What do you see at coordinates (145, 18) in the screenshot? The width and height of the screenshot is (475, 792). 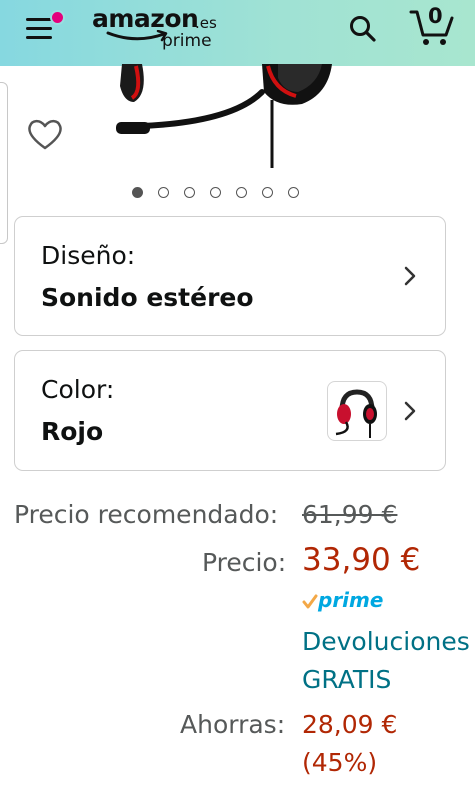 I see `logo-wordmark: amazon` at bounding box center [145, 18].